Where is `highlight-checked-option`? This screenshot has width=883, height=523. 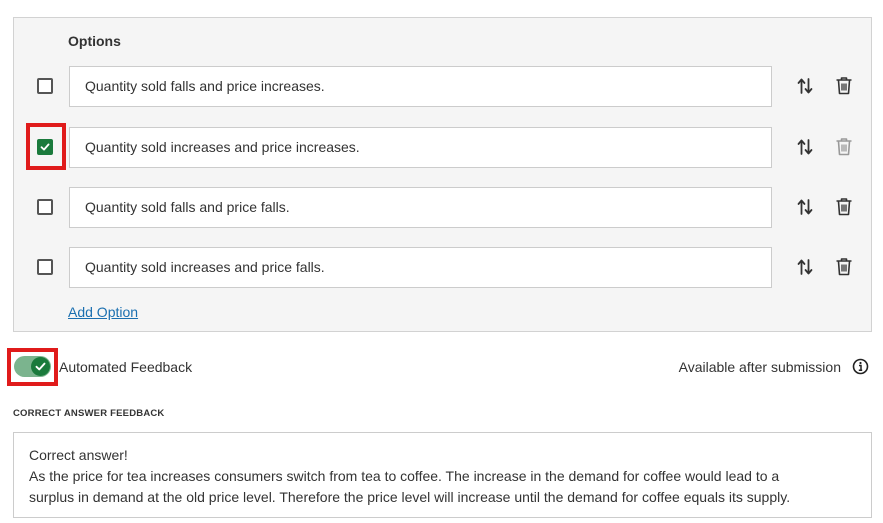 highlight-checked-option is located at coordinates (46, 146).